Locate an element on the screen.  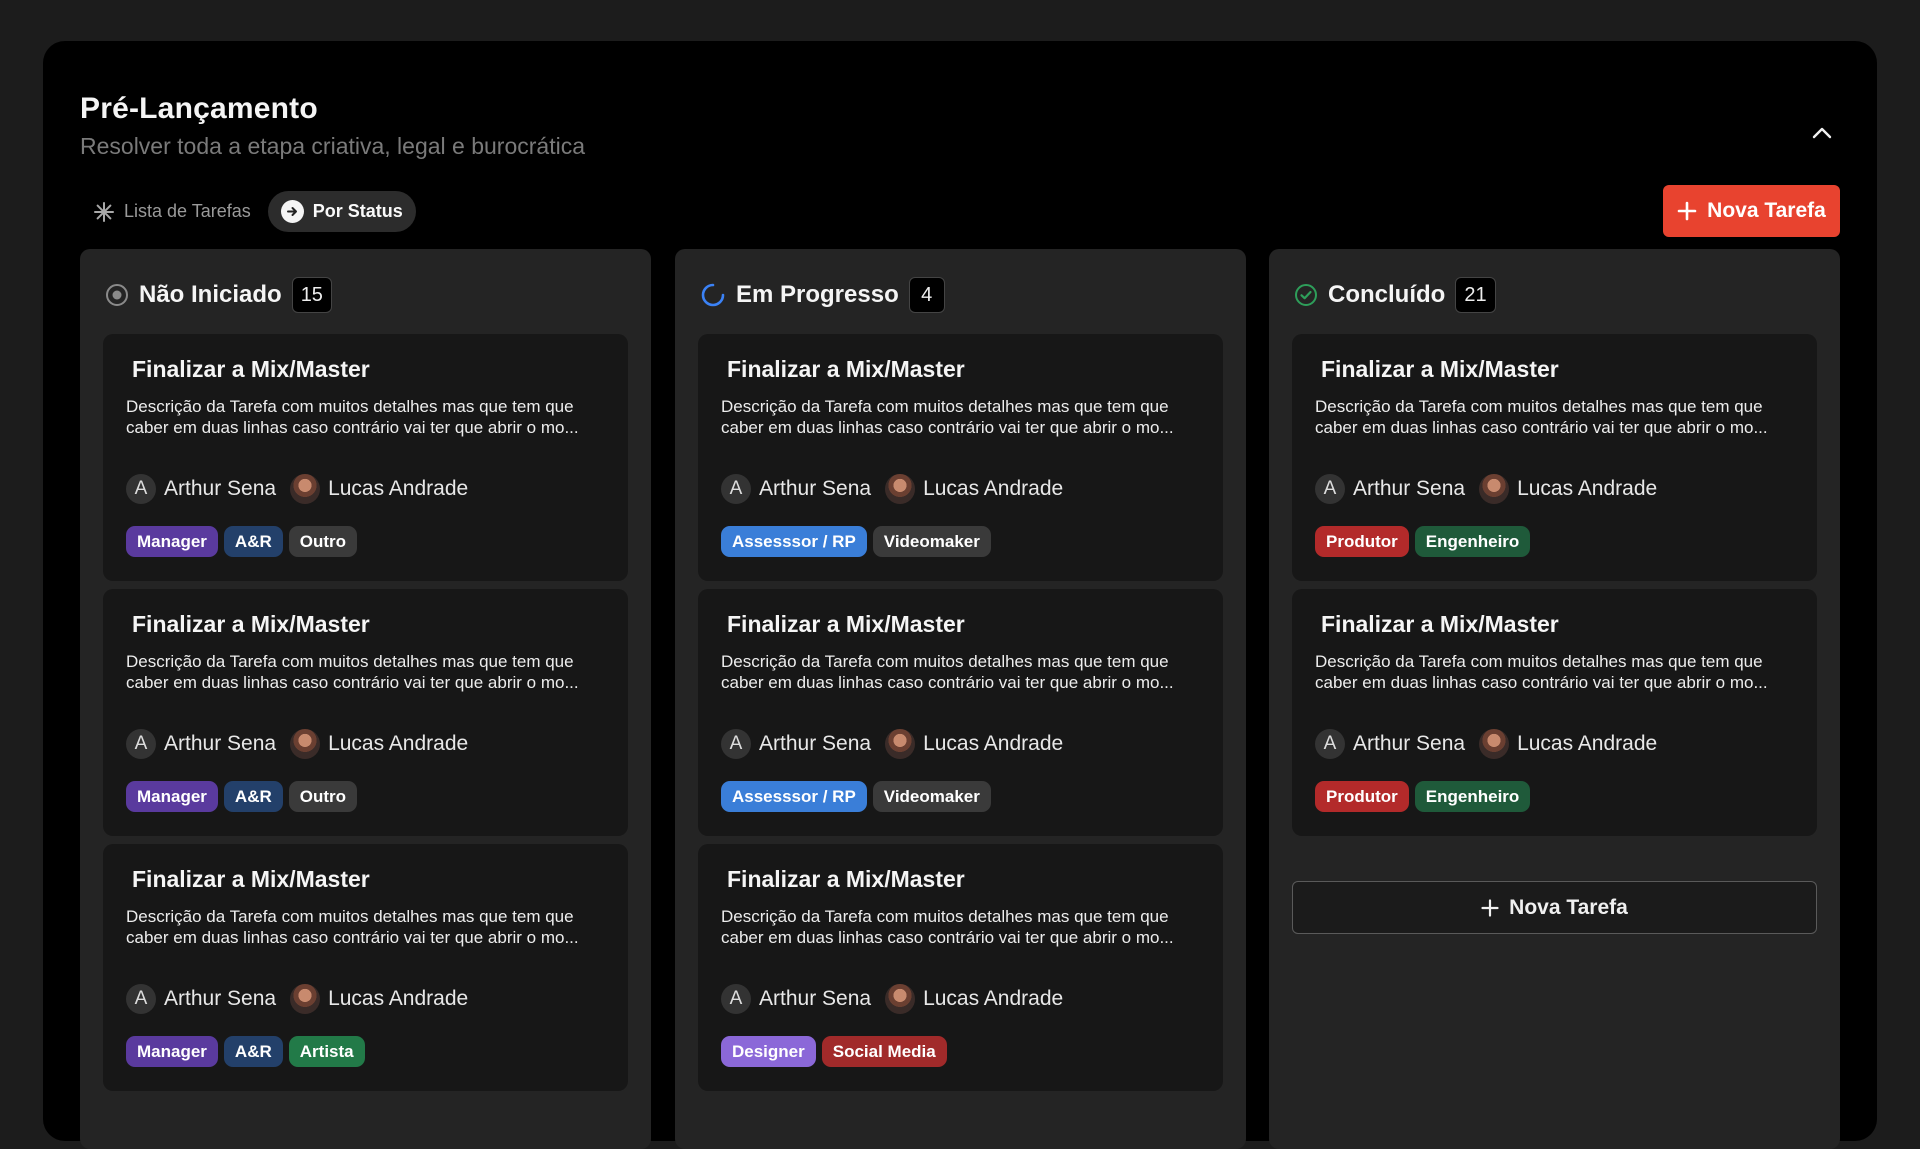
circle-dot-icon is located at coordinates (117, 295).